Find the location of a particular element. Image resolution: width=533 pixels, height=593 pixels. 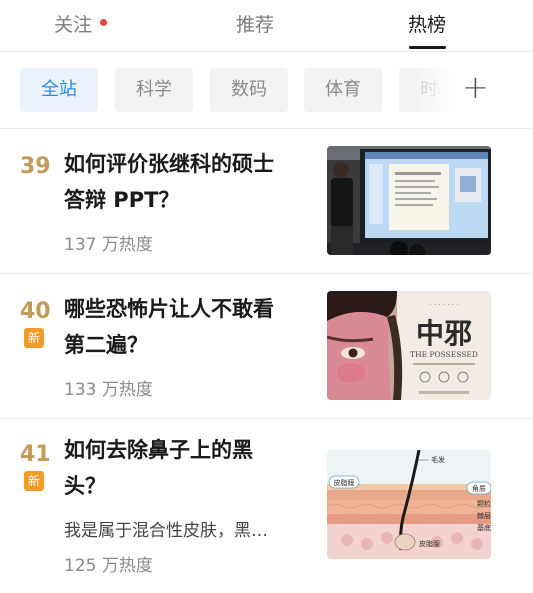

item-title-line: 头？ is located at coordinates (85, 486).